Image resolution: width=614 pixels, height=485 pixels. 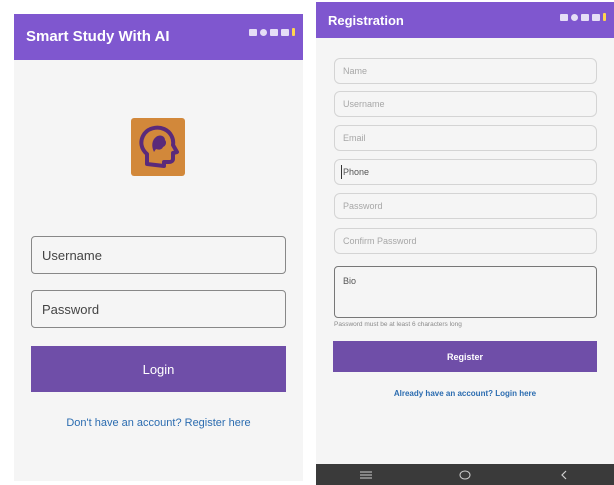 What do you see at coordinates (158, 147) in the screenshot?
I see `brain-head-icon` at bounding box center [158, 147].